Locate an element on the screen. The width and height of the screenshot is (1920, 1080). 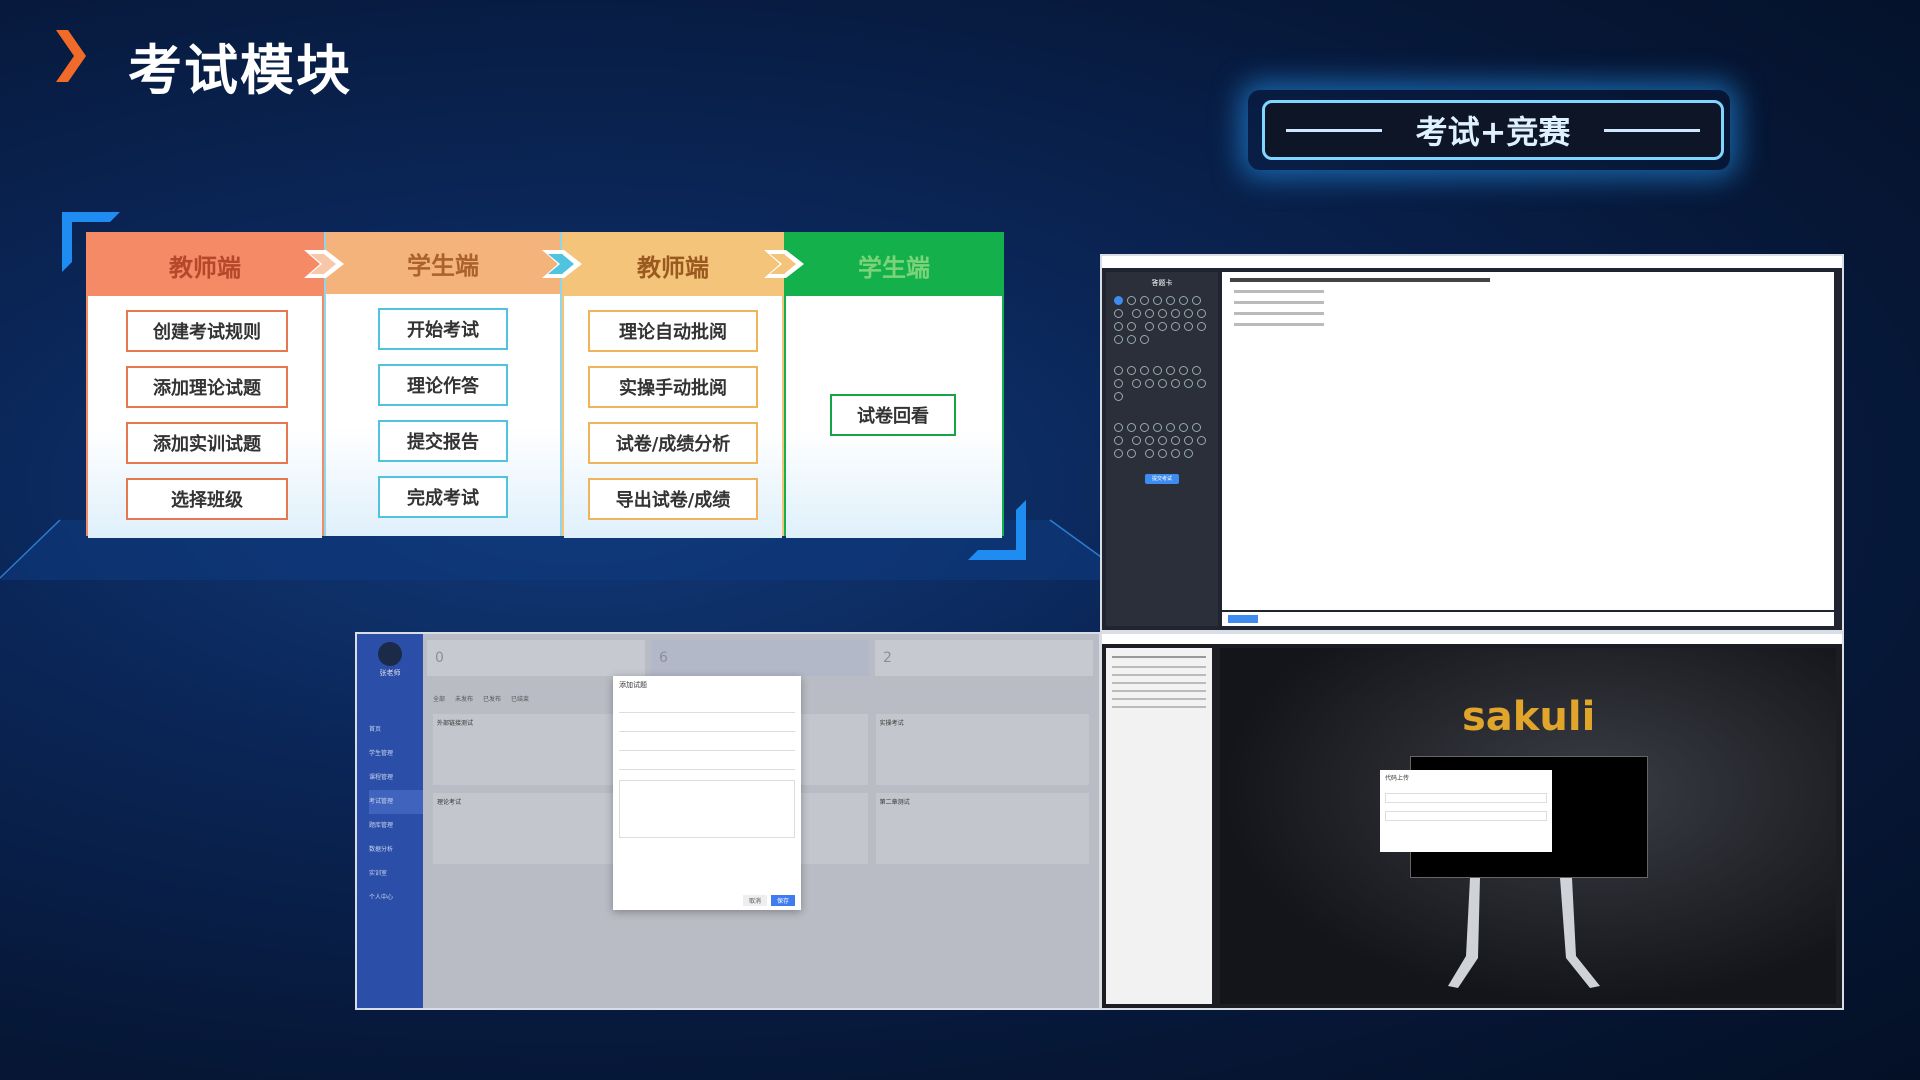
sidebar-item: 数据分析 is located at coordinates (396, 850).